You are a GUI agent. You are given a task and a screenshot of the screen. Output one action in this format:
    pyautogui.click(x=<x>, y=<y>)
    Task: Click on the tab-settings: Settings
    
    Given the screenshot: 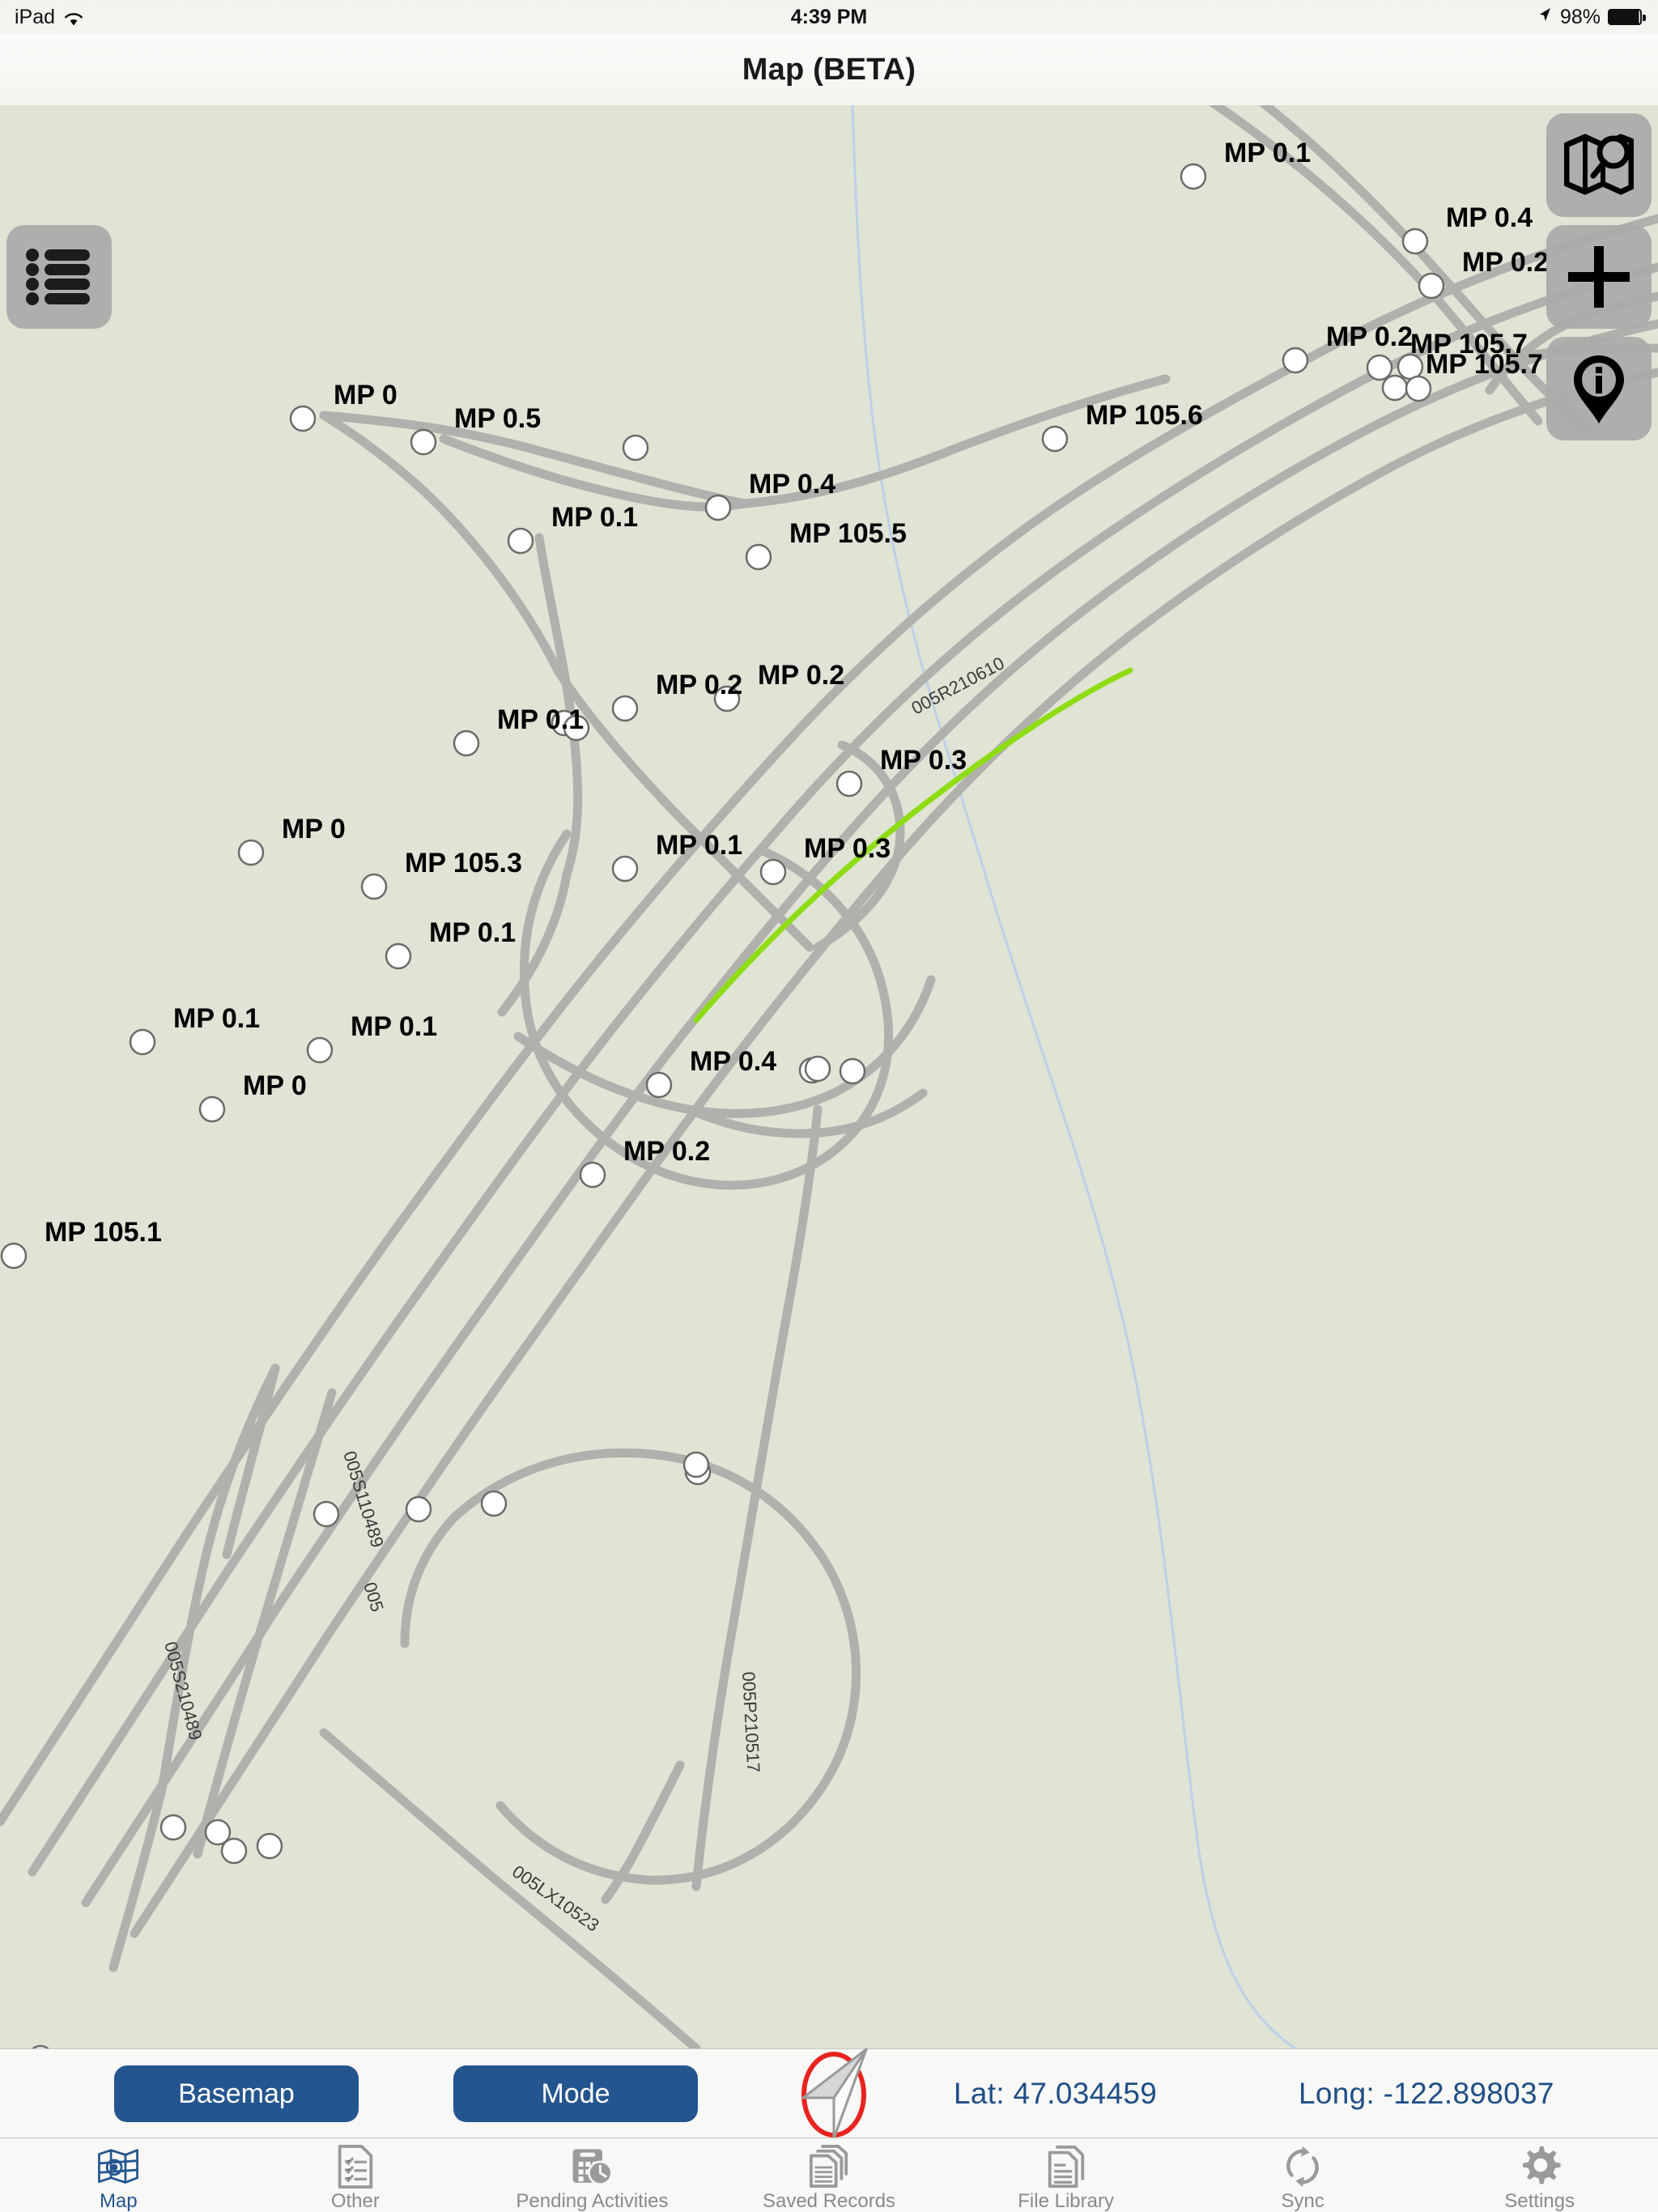 What is the action you would take?
    pyautogui.click(x=1539, y=2175)
    